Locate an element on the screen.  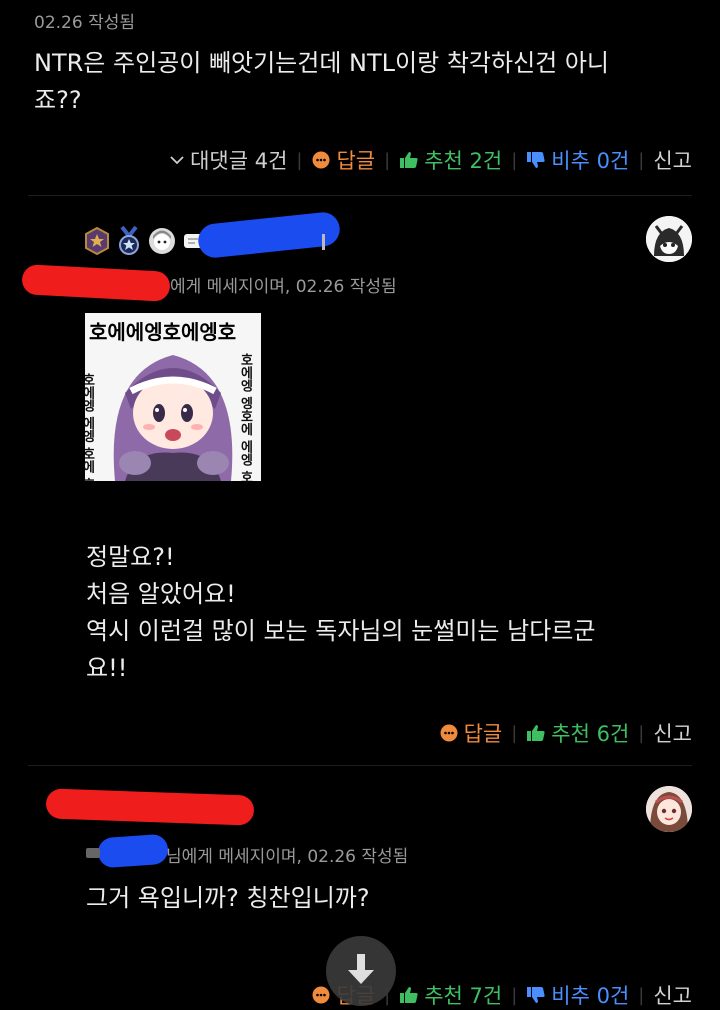
recommend-label: 추천 7건 is located at coordinates (463, 996).